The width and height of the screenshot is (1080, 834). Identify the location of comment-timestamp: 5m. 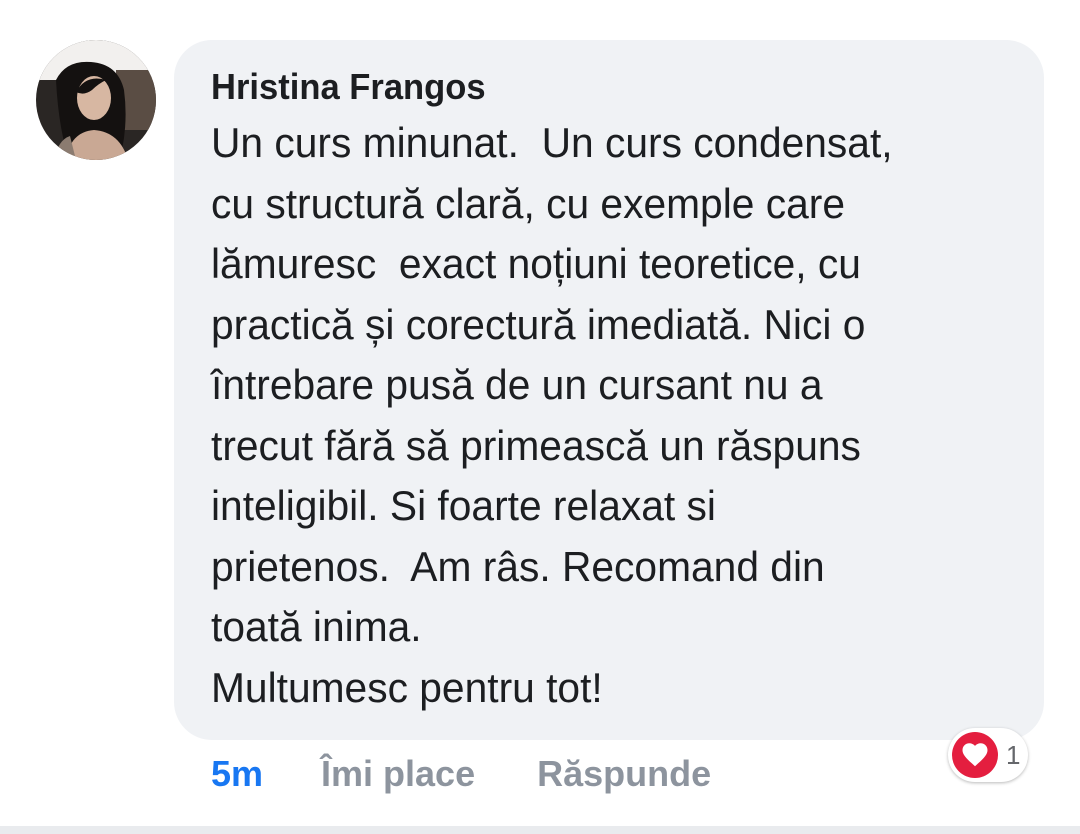
(237, 774).